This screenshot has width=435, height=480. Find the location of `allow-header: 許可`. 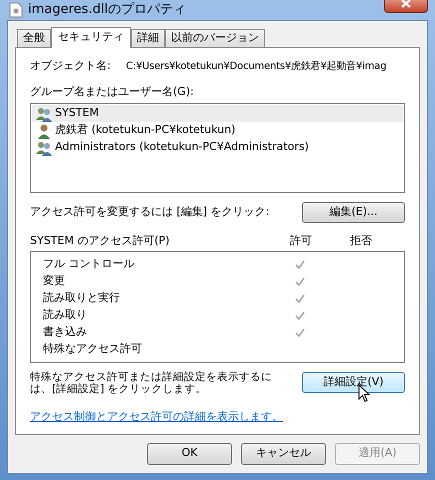

allow-header: 許可 is located at coordinates (301, 240).